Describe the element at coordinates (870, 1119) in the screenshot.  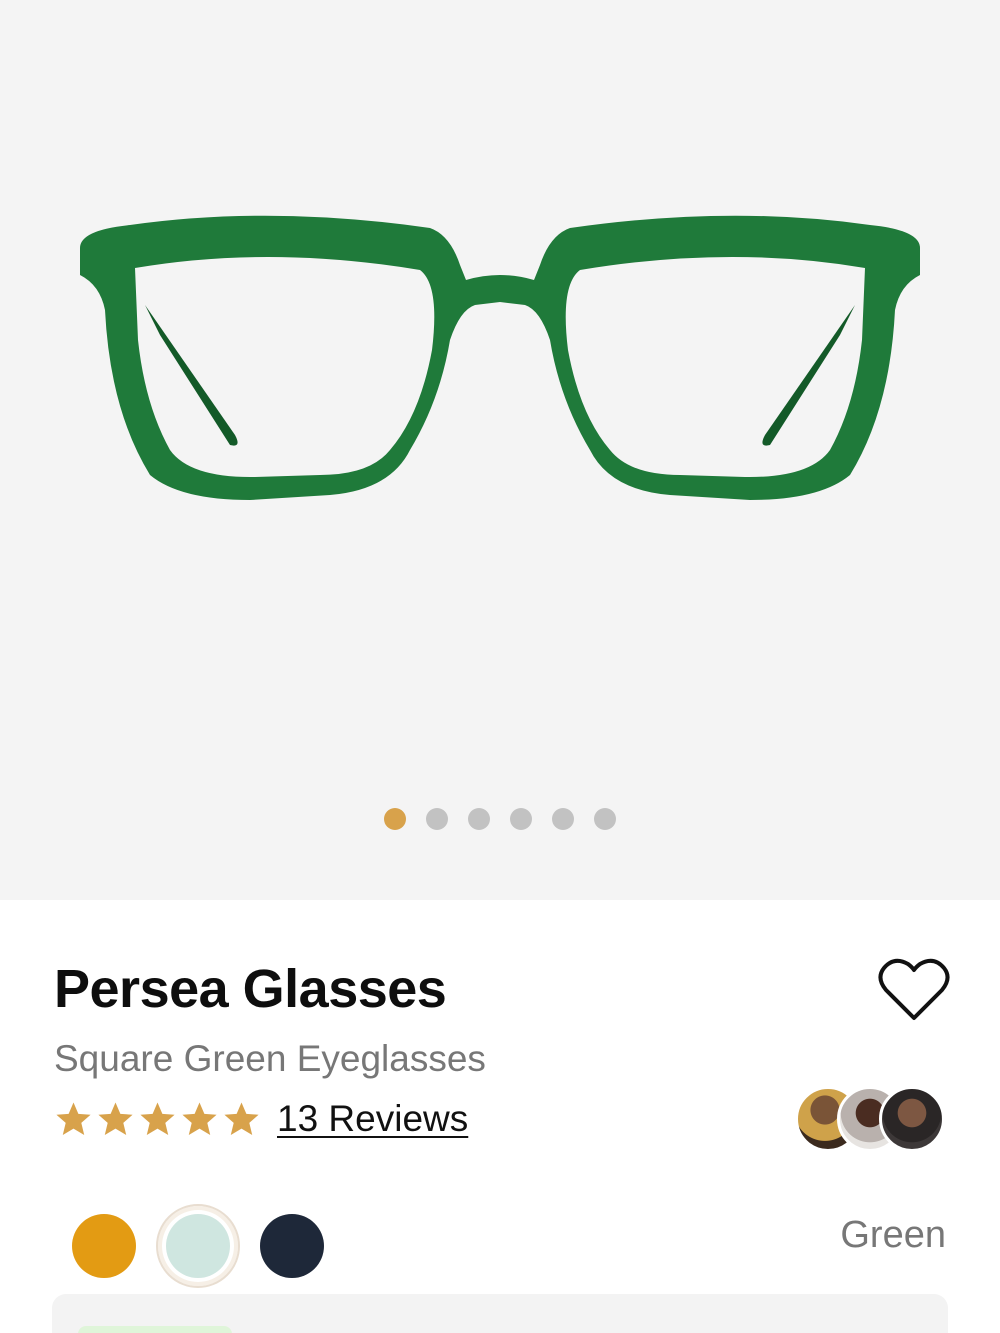
I see `customer-avatars` at that location.